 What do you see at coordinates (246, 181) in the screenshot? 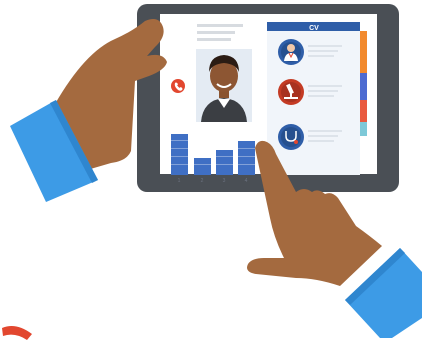
I see `chart-tick-label: 4` at bounding box center [246, 181].